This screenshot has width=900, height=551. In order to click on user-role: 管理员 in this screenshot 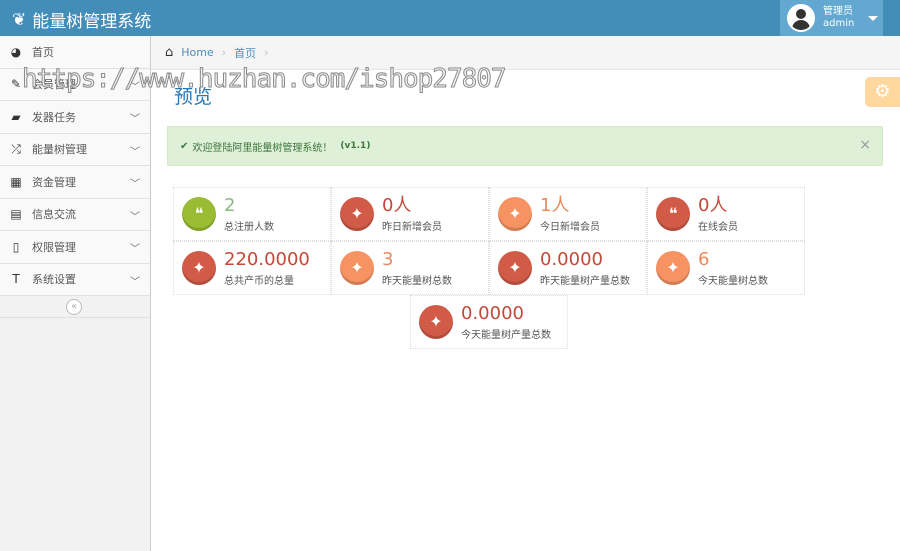, I will do `click(838, 11)`.